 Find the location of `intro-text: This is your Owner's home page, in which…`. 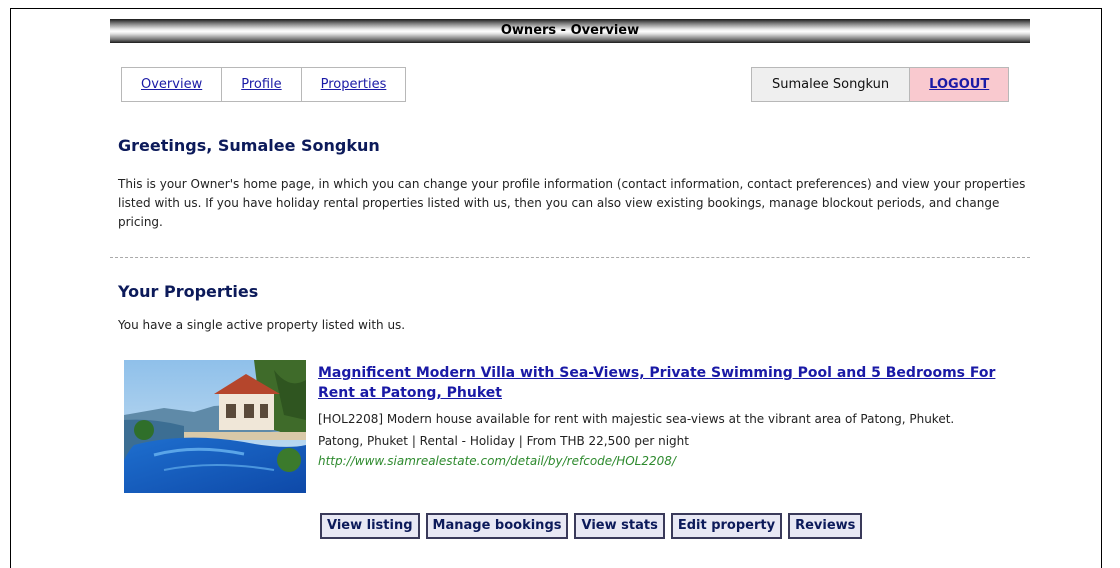

intro-text: This is your Owner's home page, in which… is located at coordinates (572, 203).